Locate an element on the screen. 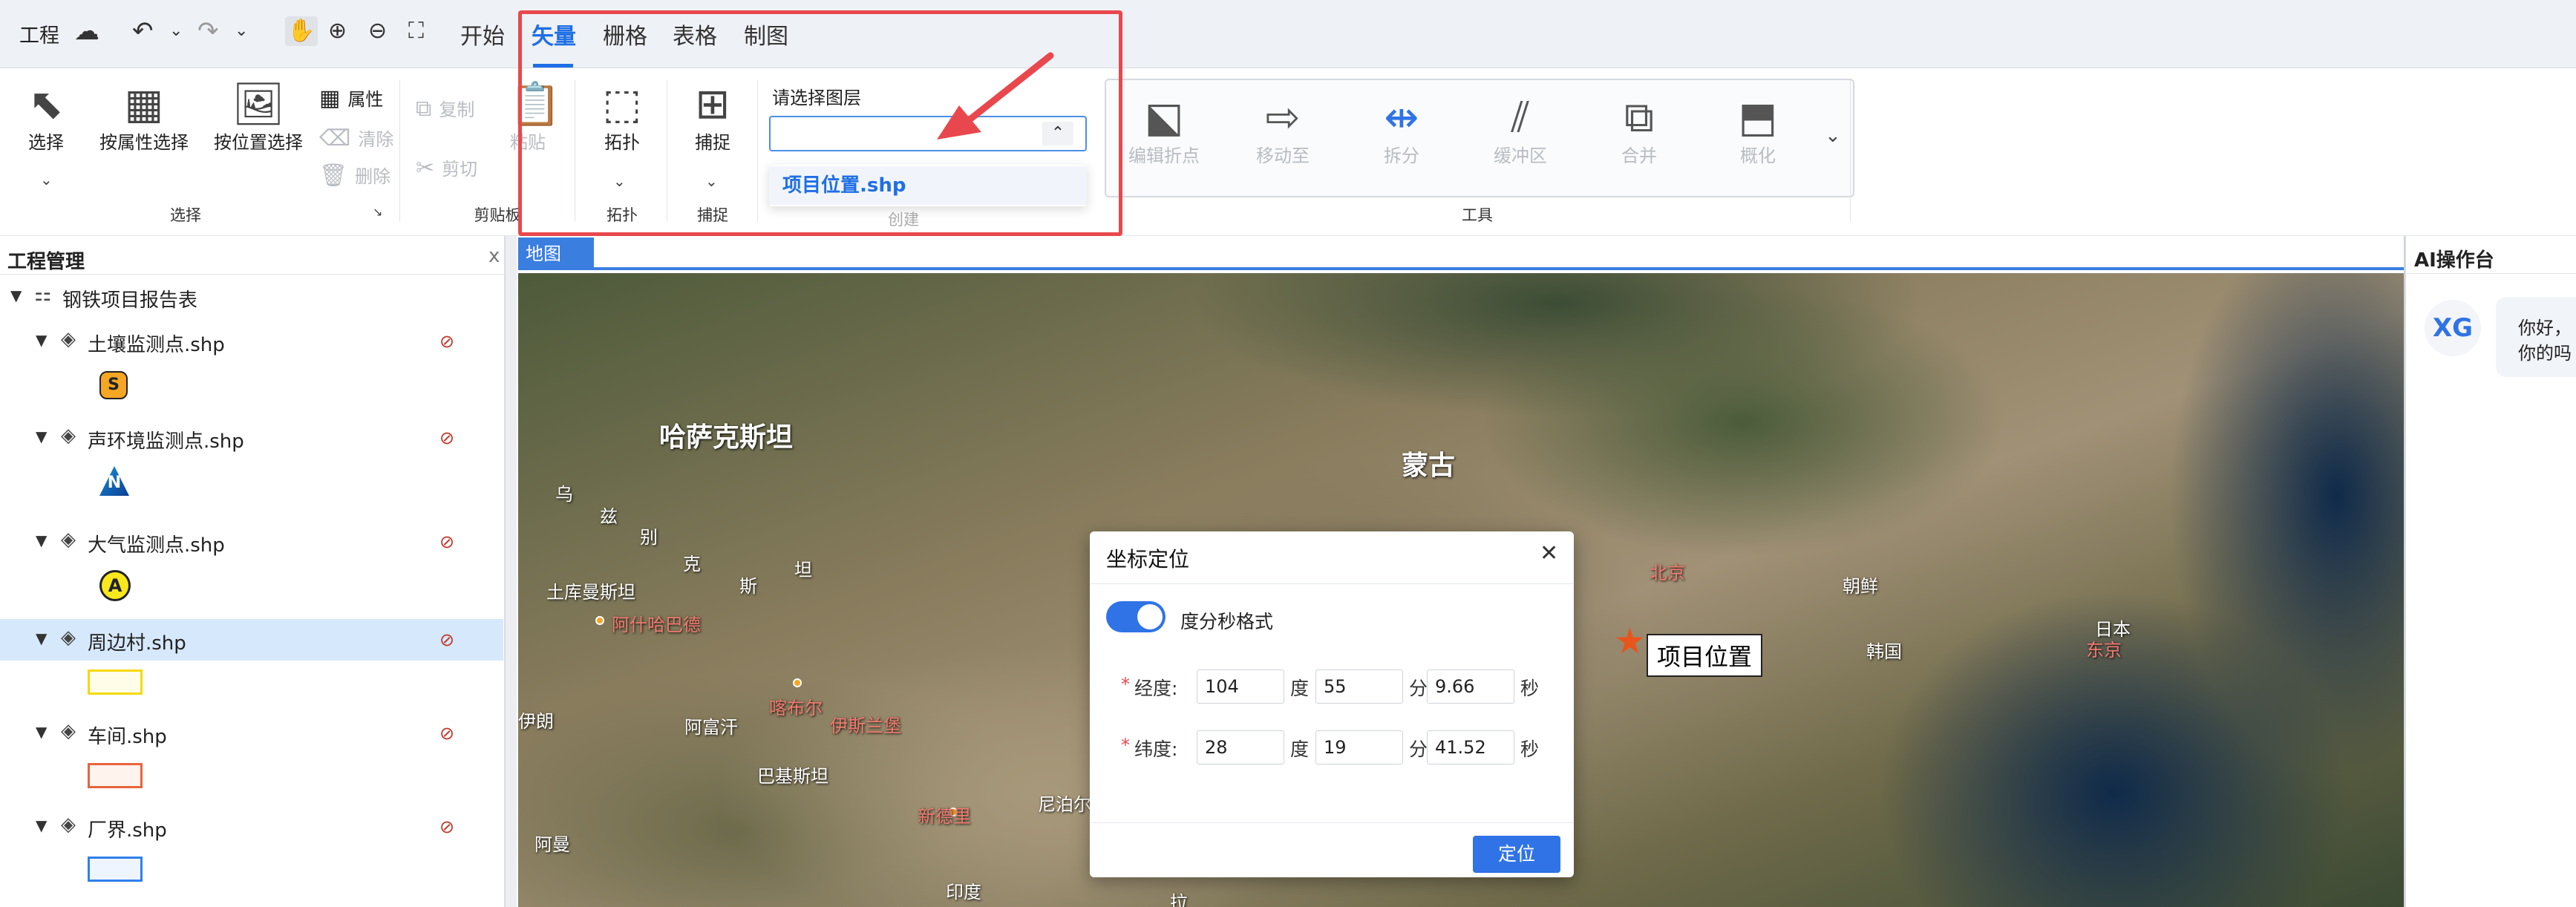  map-tab: 地图 is located at coordinates (556, 254).